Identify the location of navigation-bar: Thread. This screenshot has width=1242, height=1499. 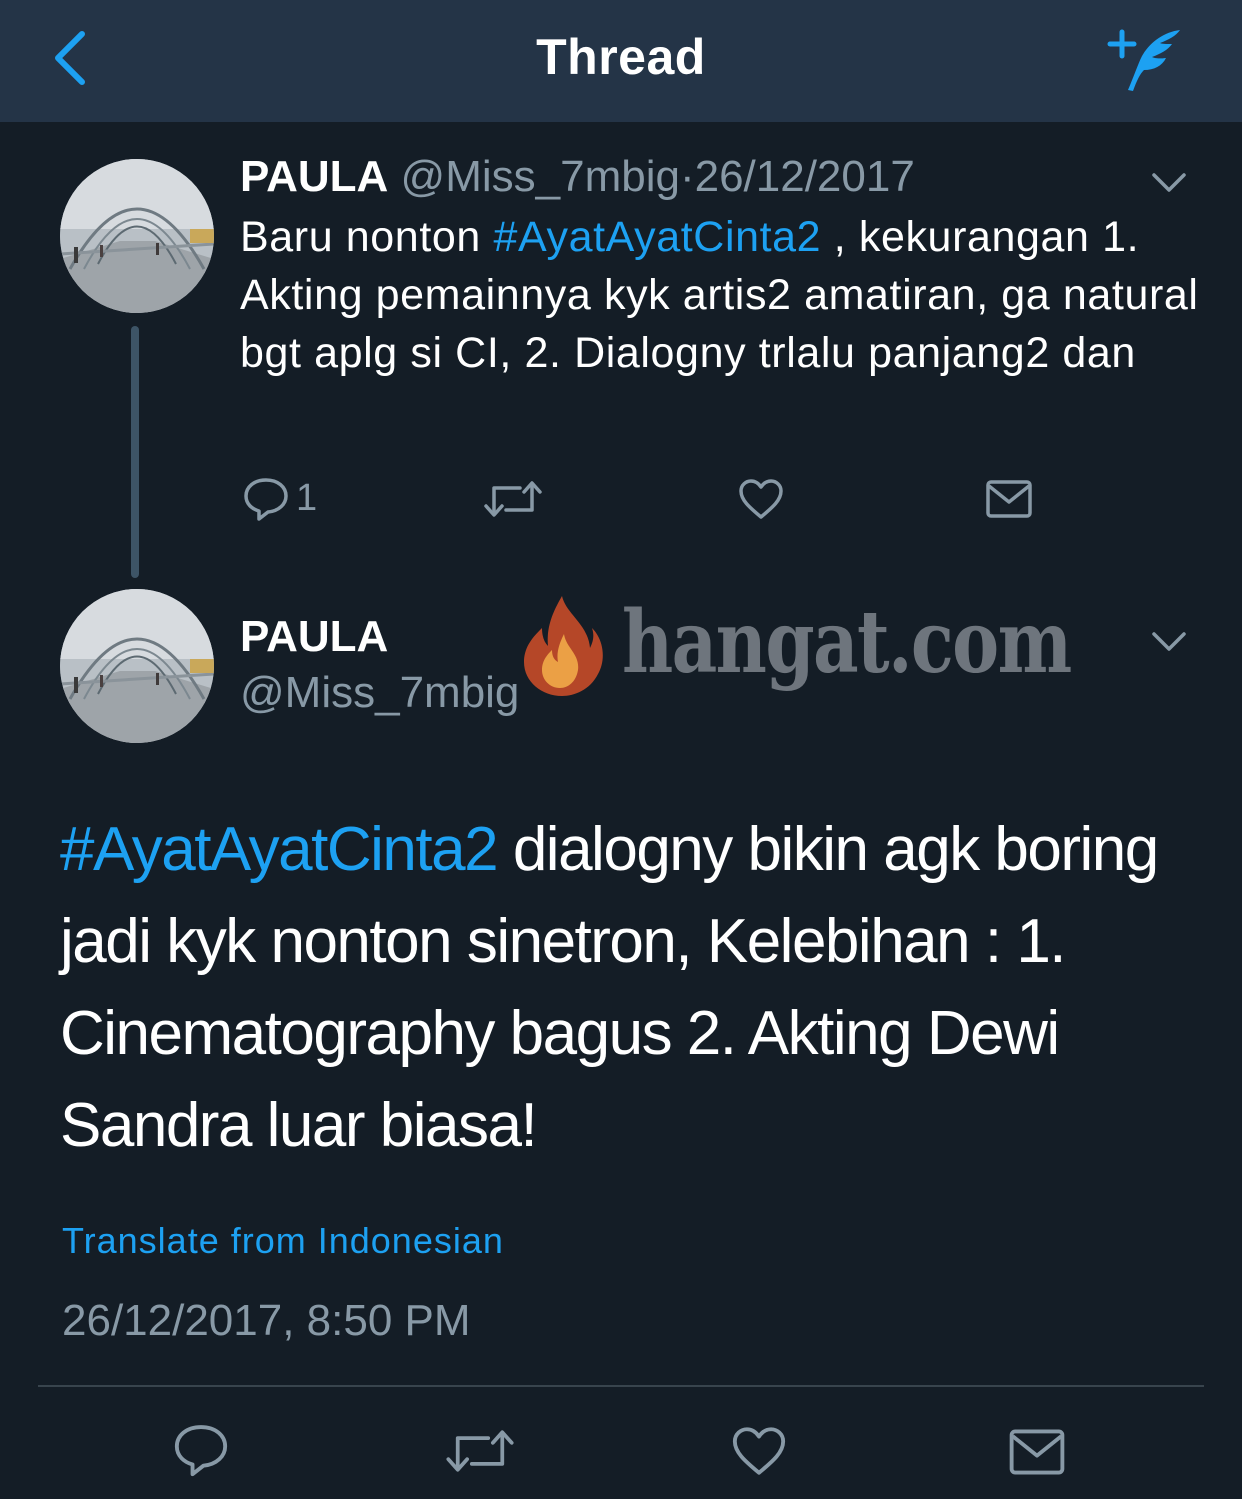
(621, 61).